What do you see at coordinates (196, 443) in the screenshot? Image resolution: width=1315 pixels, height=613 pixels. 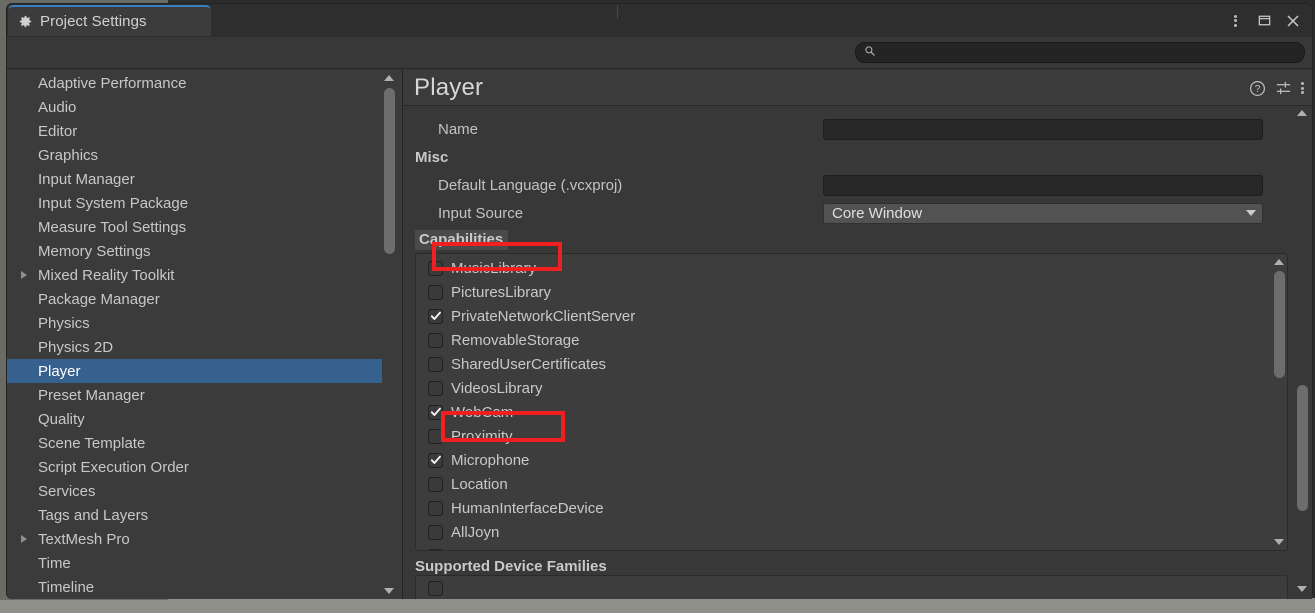 I see `sidebar-item-scene-template: Scene Template` at bounding box center [196, 443].